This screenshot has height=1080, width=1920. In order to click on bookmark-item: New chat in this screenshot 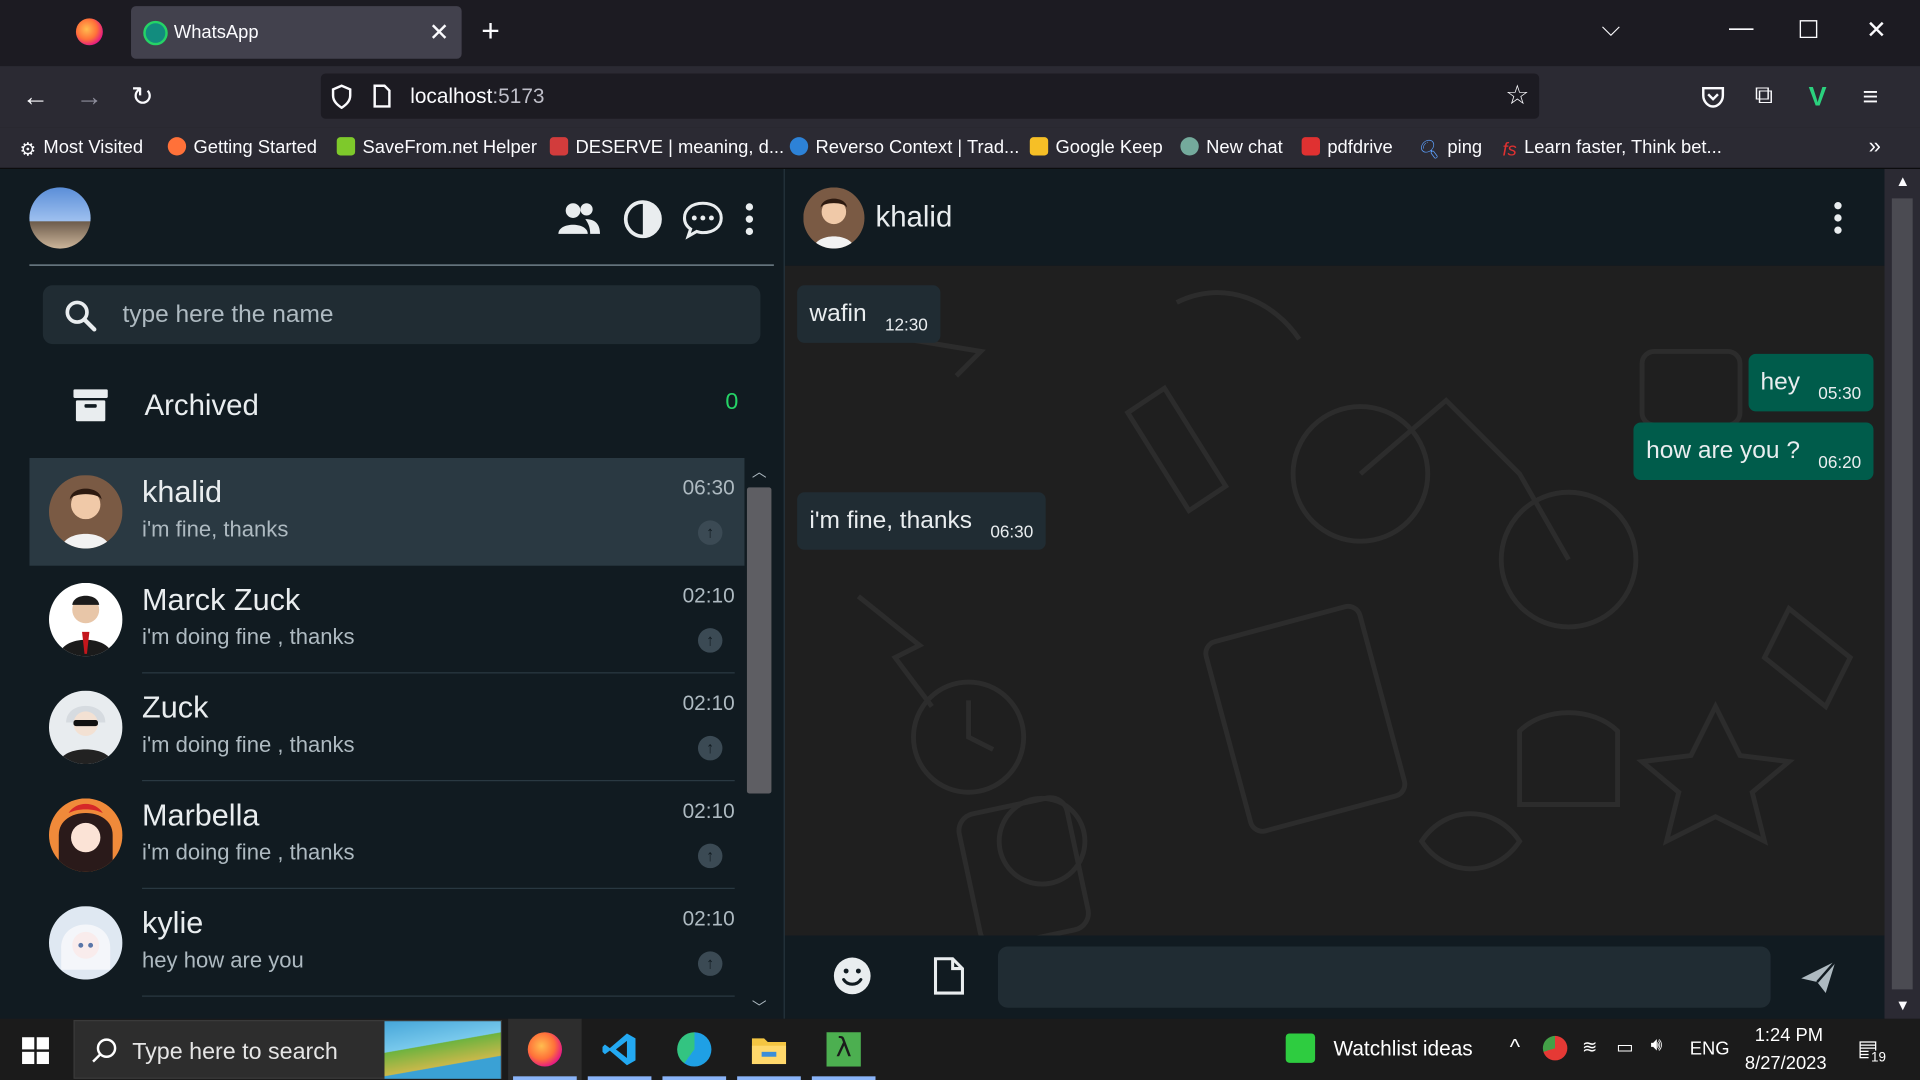, I will do `click(1231, 147)`.